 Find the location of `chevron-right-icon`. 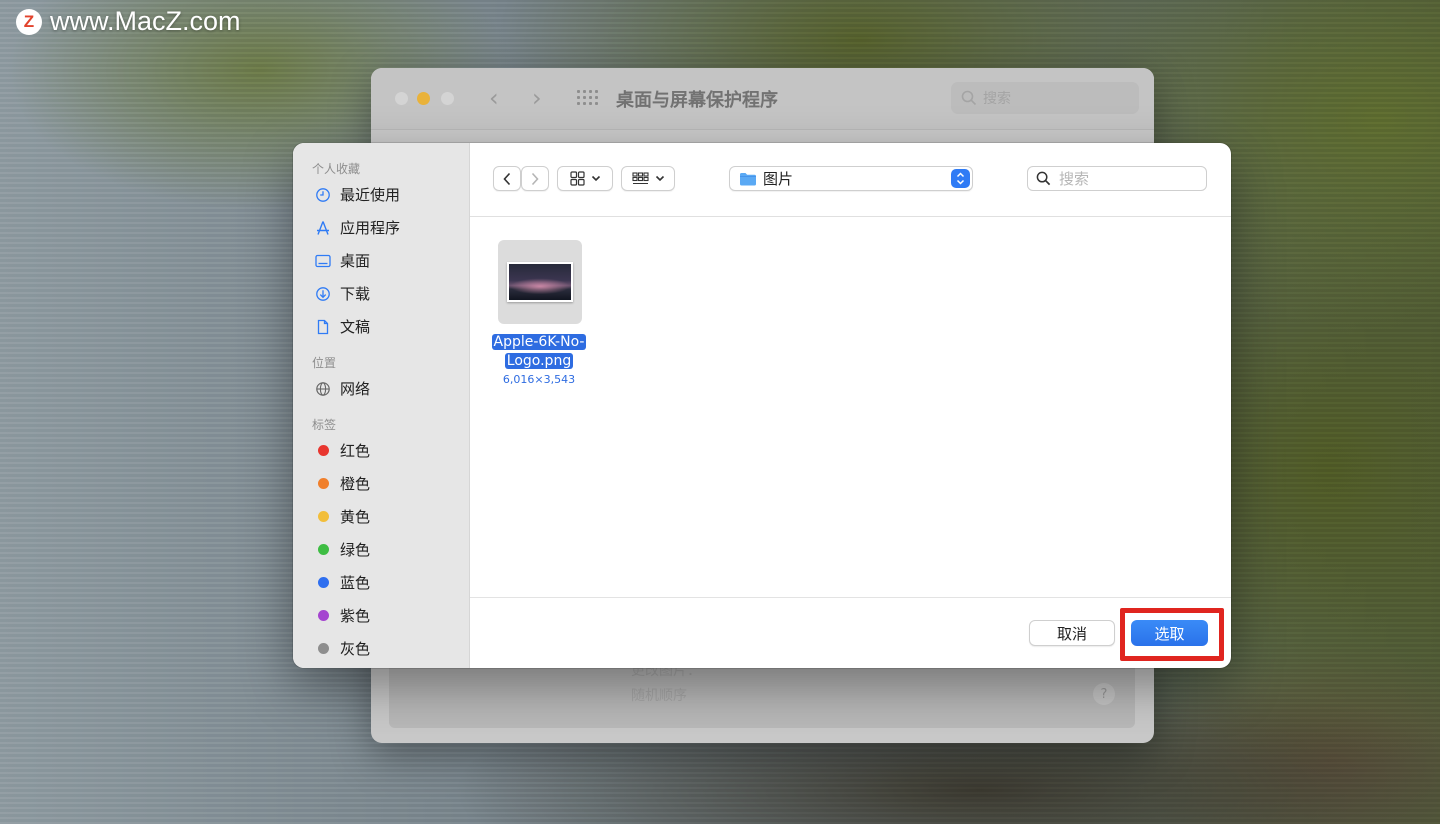

chevron-right-icon is located at coordinates (535, 179).